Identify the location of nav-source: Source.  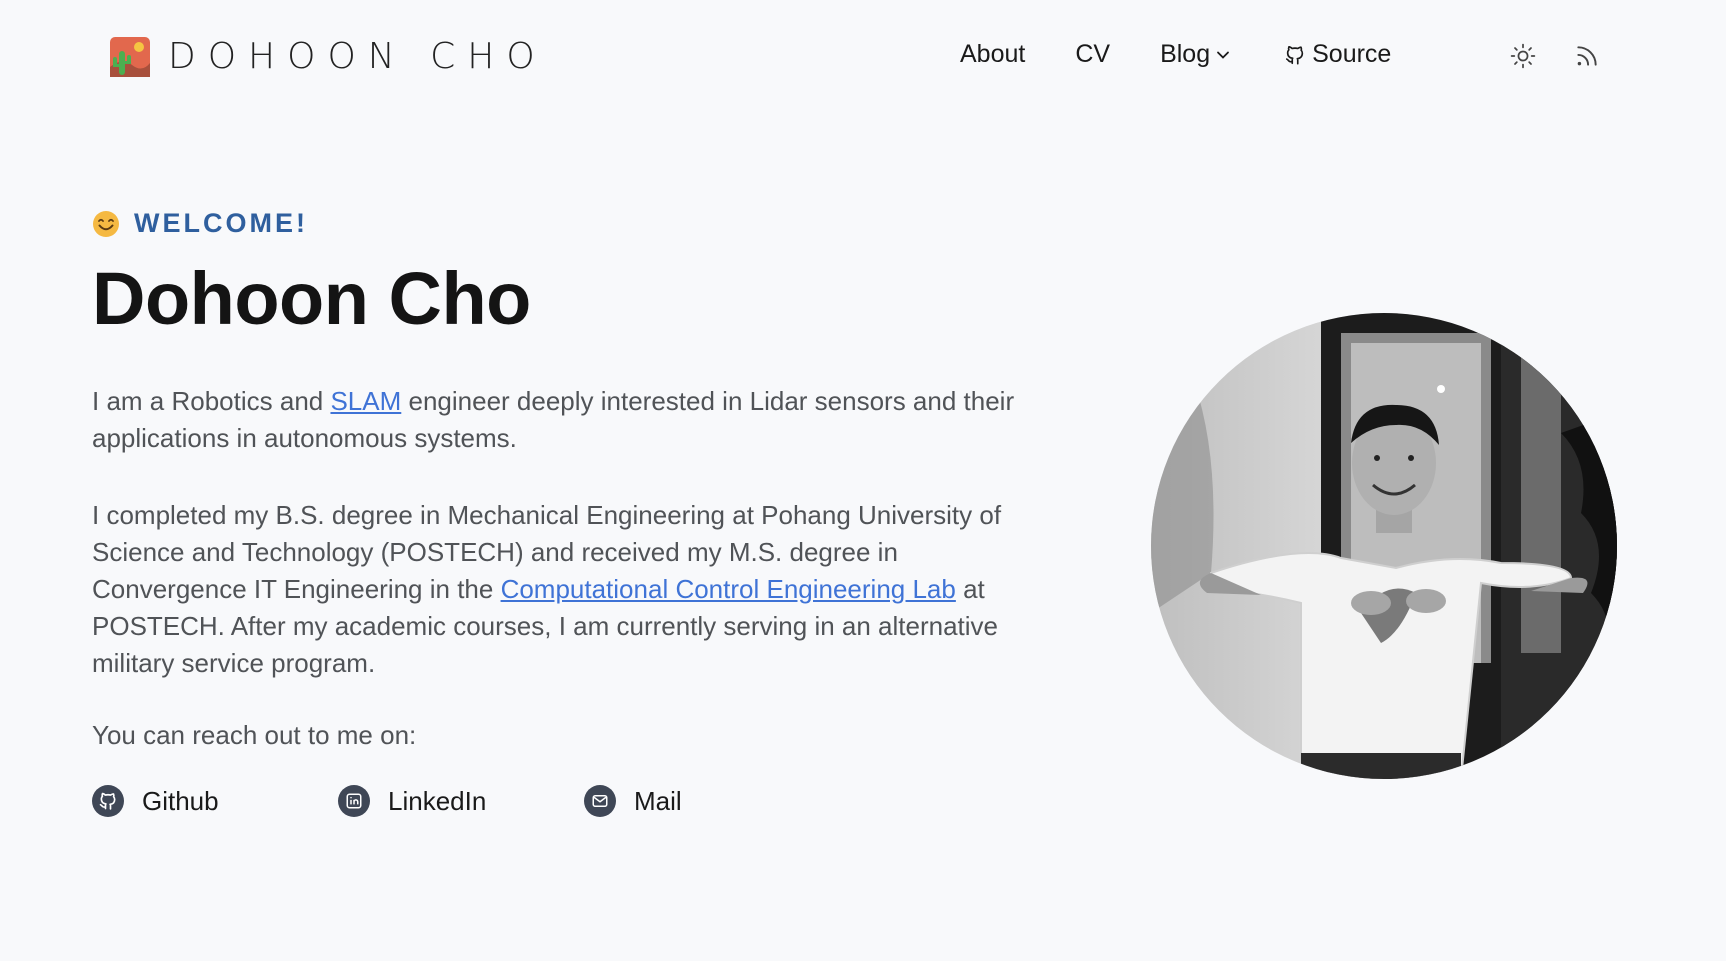
(1337, 54).